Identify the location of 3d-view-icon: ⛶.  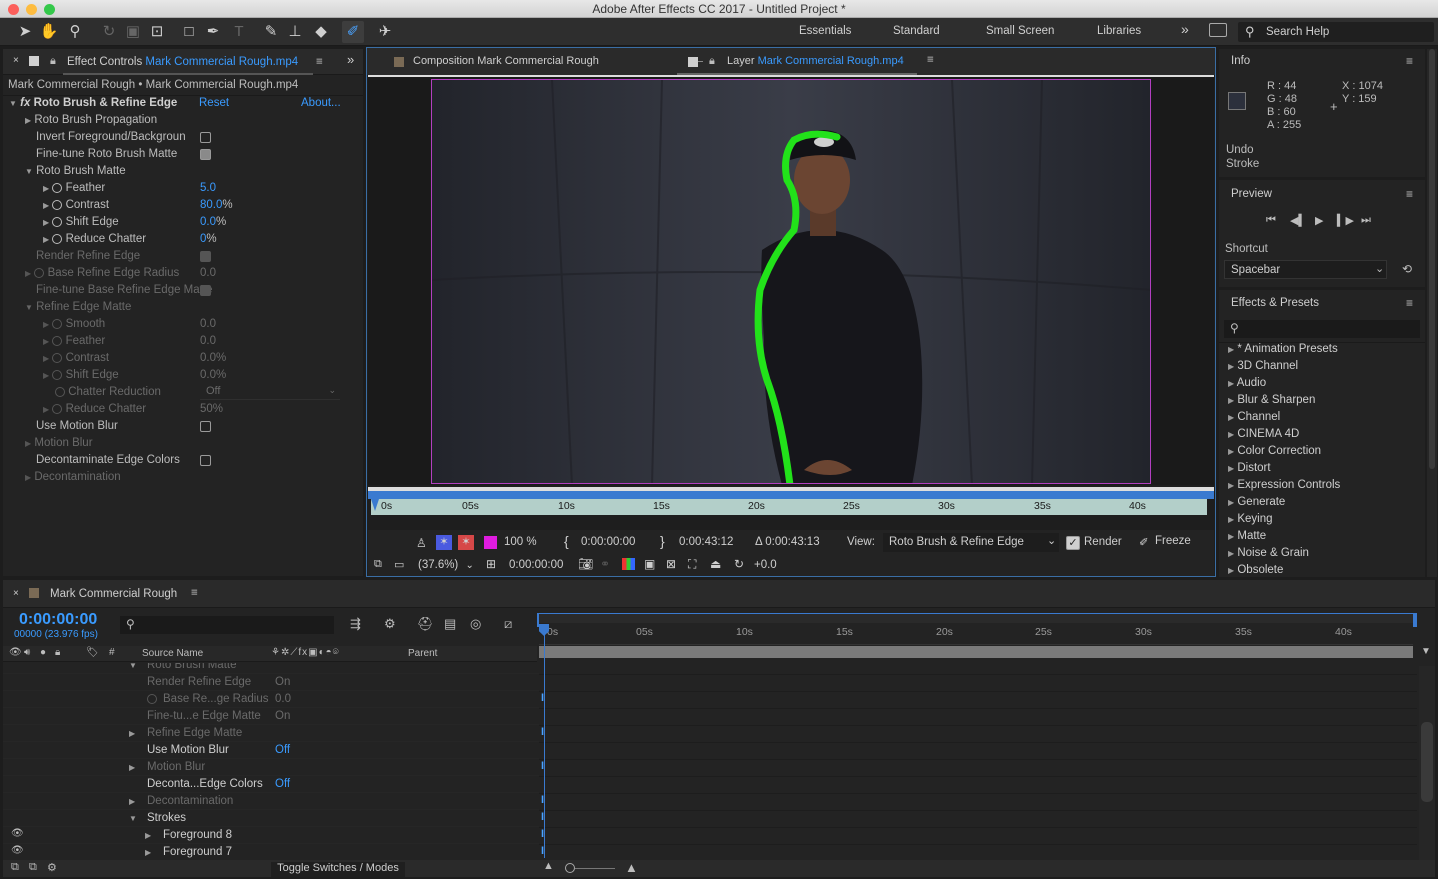
(692, 564).